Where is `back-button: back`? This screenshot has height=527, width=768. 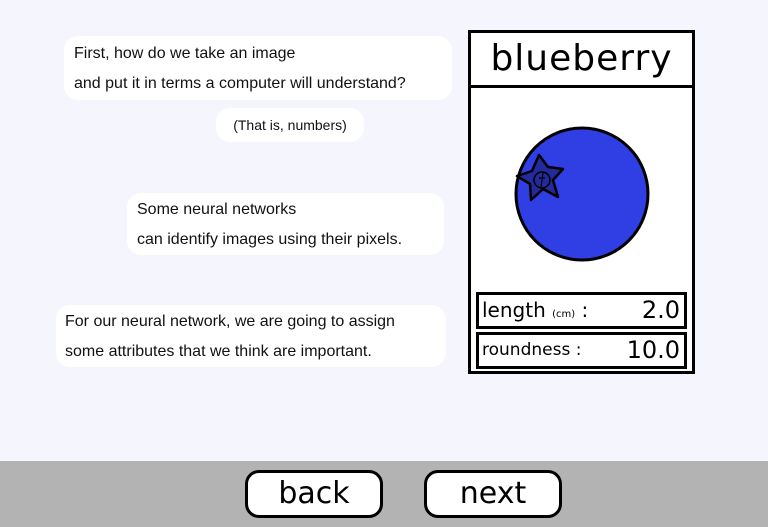 back-button: back is located at coordinates (314, 494).